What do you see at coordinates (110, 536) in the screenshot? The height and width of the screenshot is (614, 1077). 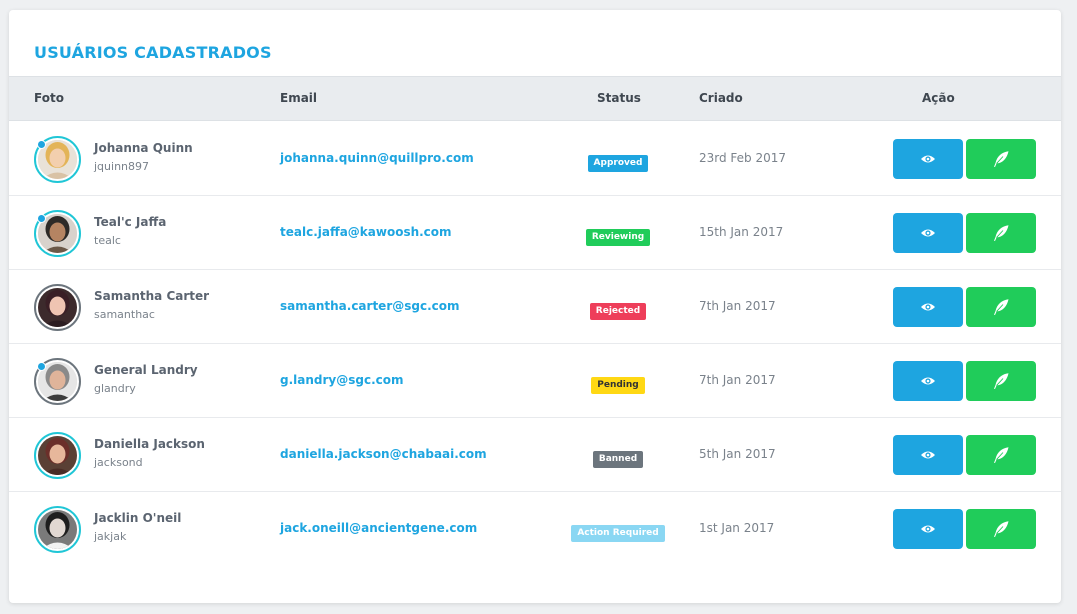 I see `user-username: jakjak` at bounding box center [110, 536].